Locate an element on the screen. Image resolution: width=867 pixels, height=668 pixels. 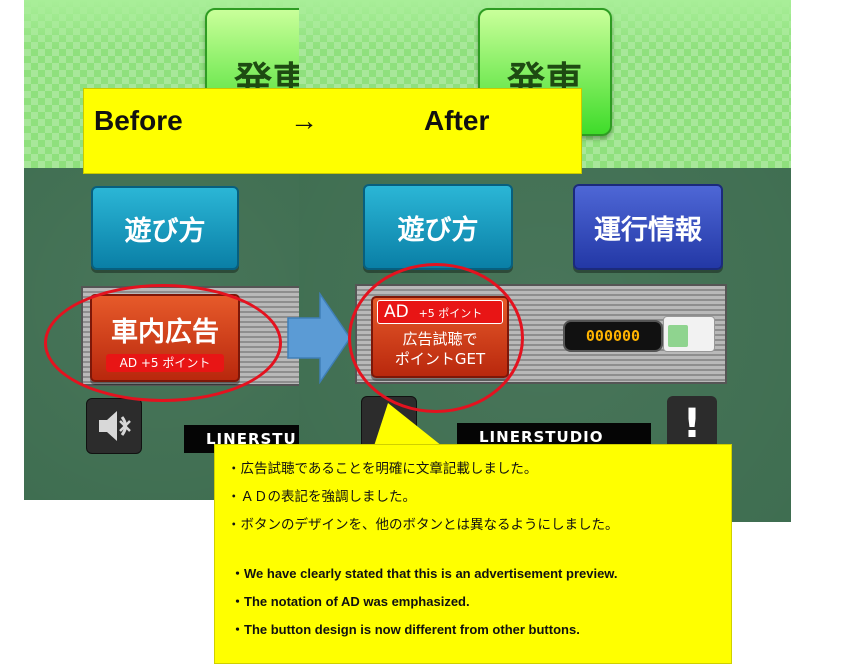
service-info-label: 運行情報 is located at coordinates (648, 230).